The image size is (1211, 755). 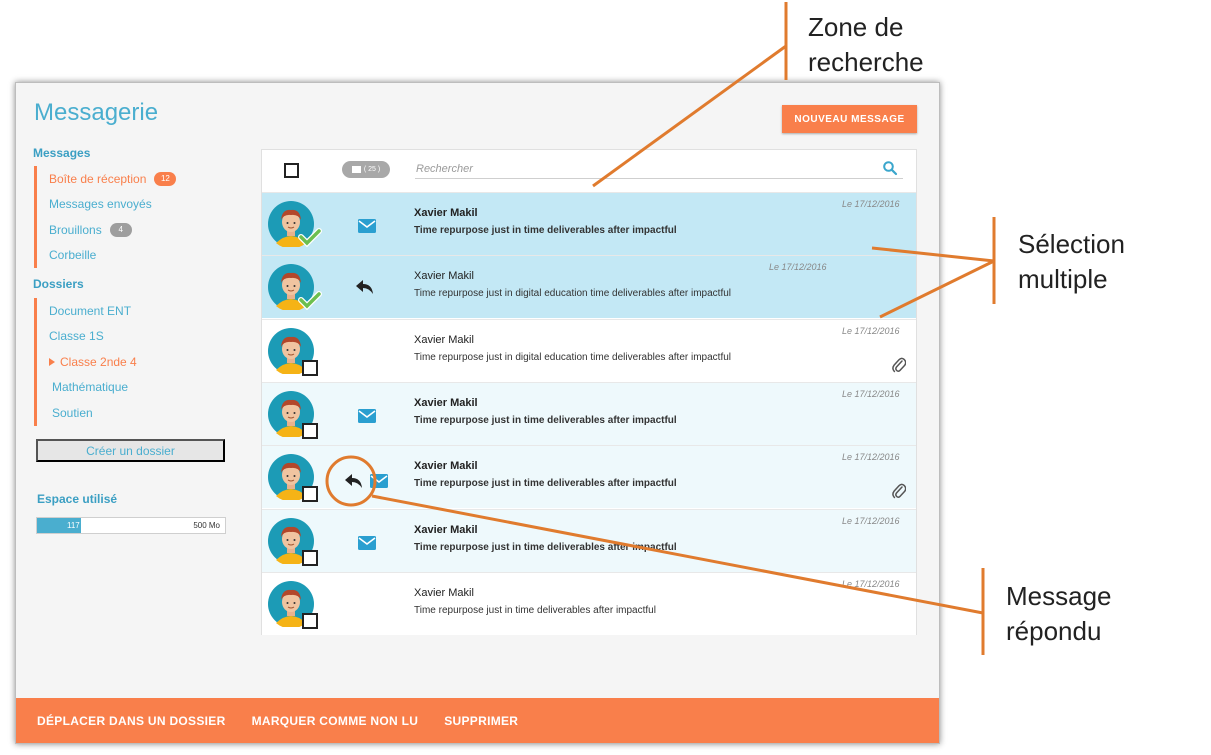 What do you see at coordinates (100, 204) in the screenshot?
I see `sidebar-item-label: Messages envoyés` at bounding box center [100, 204].